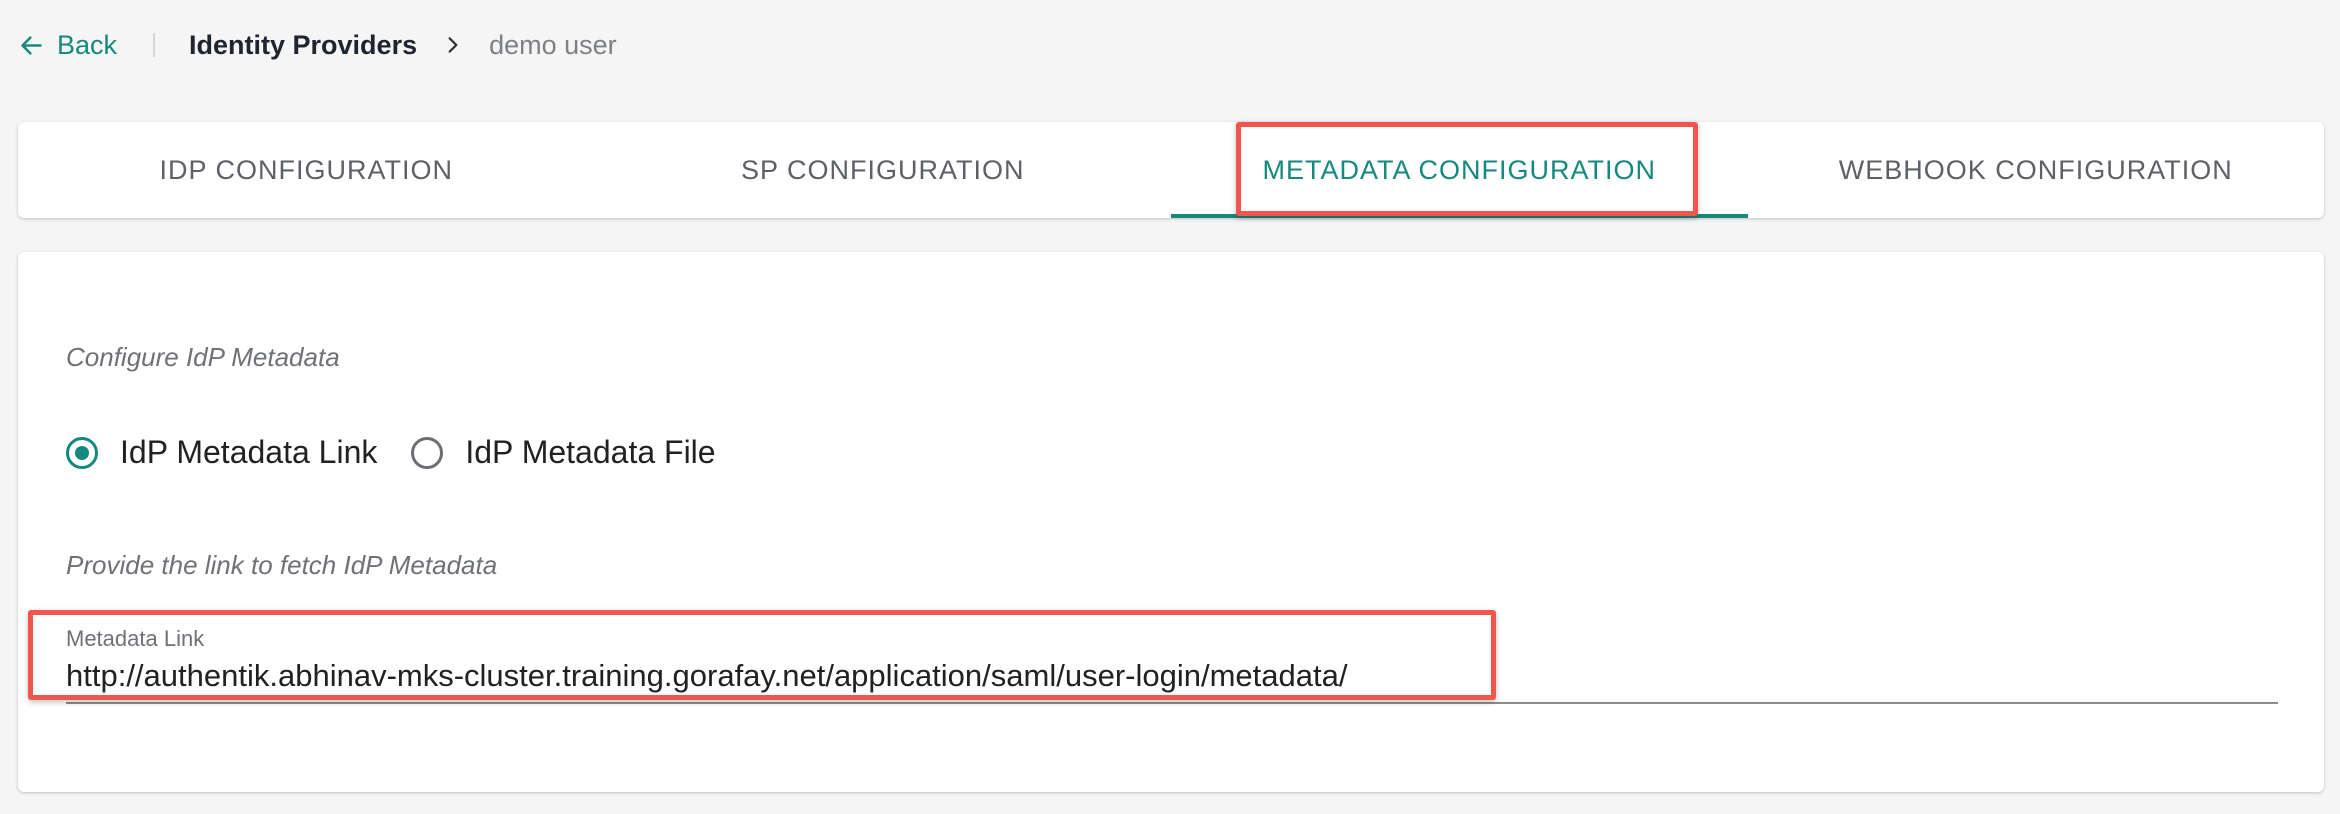 This screenshot has height=814, width=2340. I want to click on tab-label: IDP CONFIGURATION, so click(306, 169).